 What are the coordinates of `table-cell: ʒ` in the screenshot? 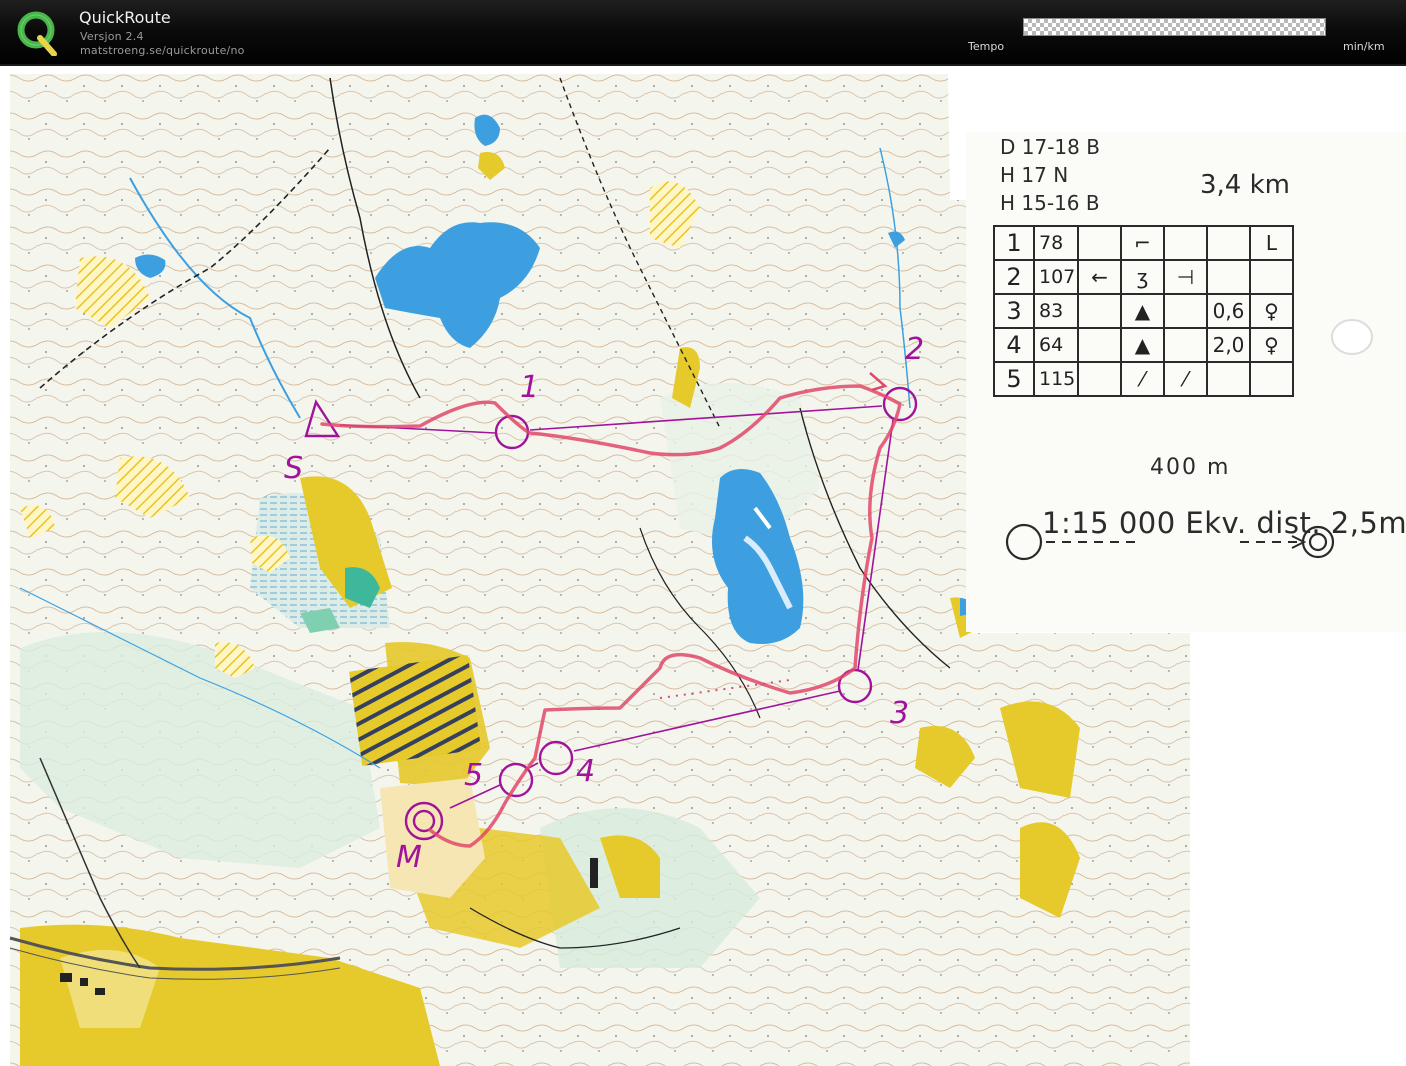 It's located at (1142, 277).